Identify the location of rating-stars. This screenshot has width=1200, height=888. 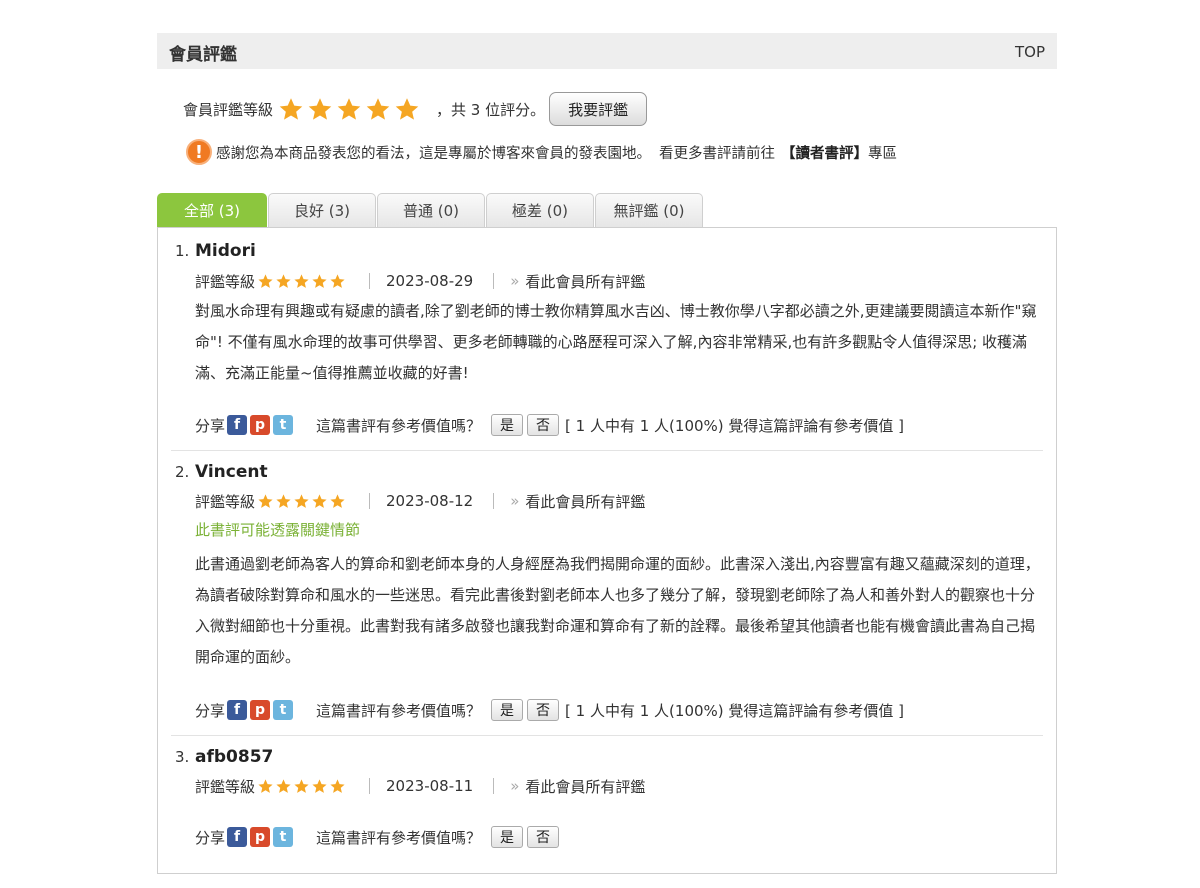
(349, 109).